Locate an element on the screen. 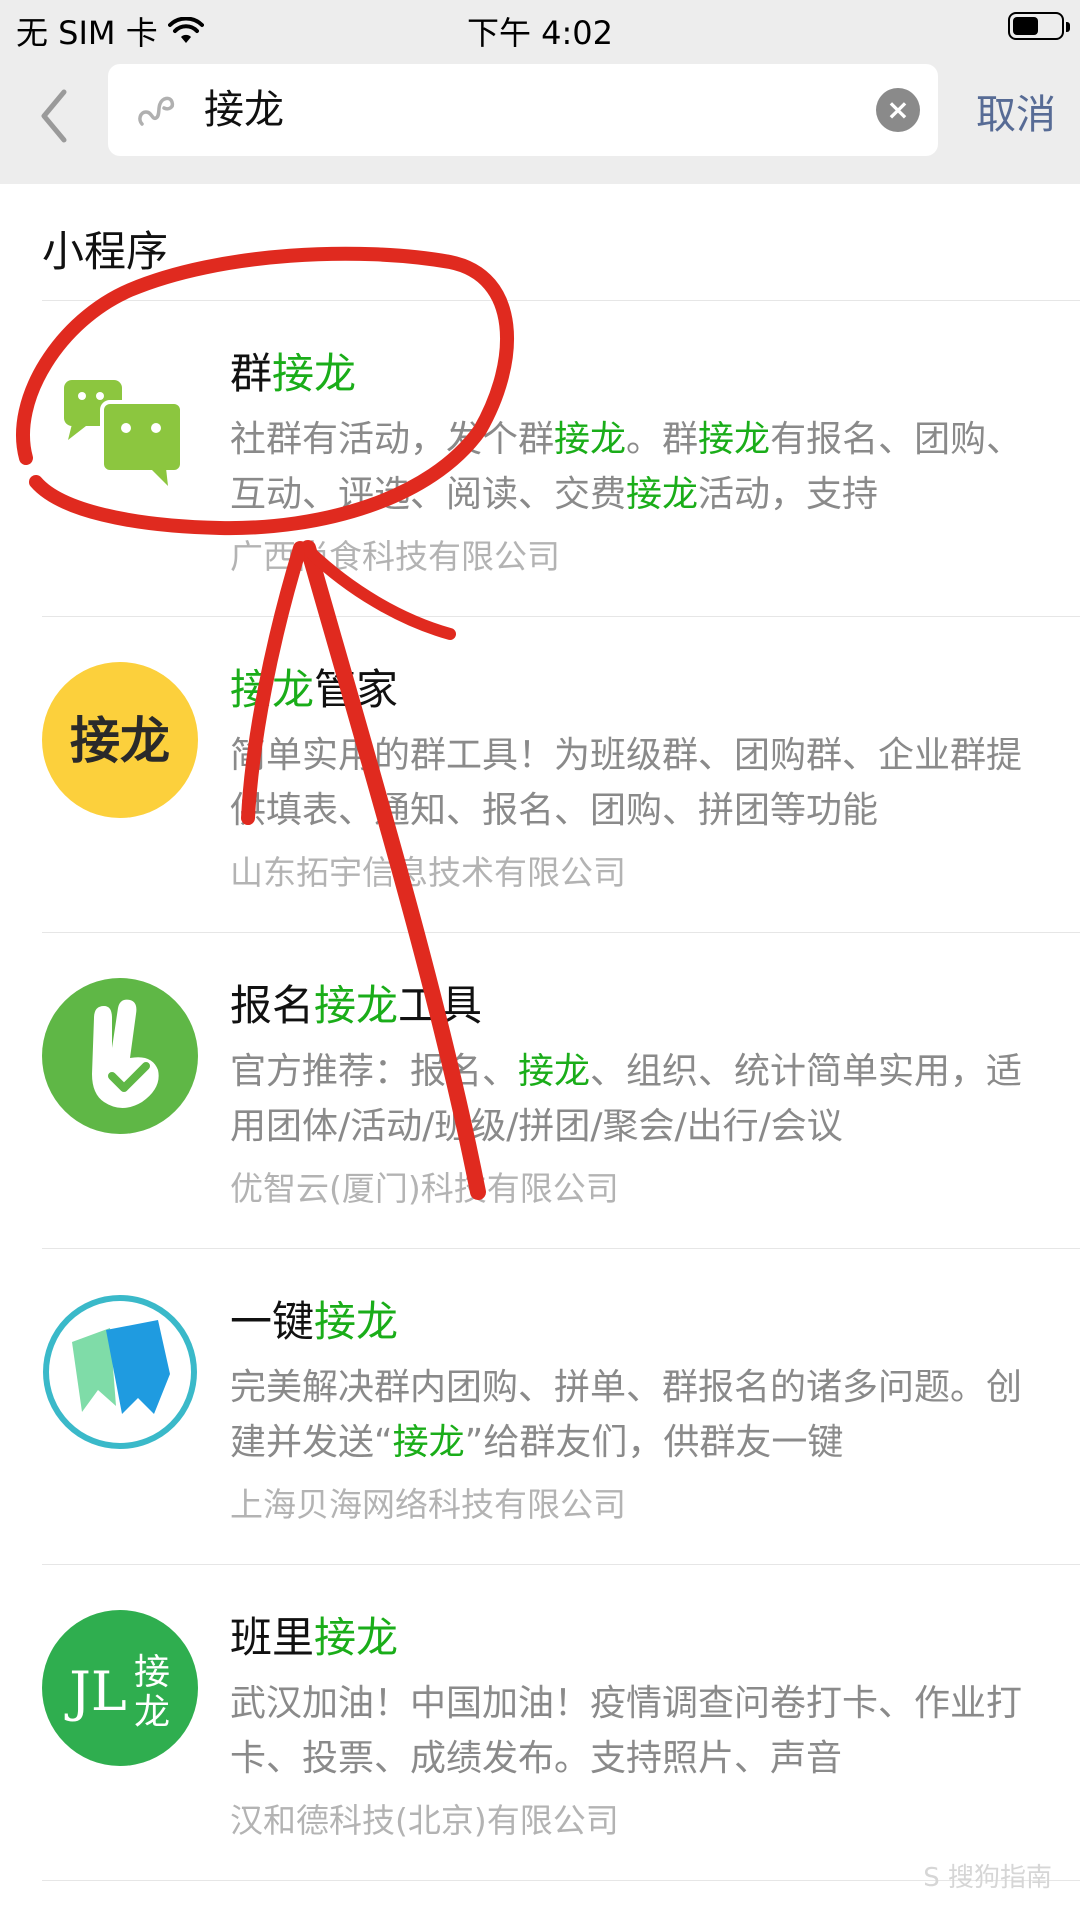 The height and width of the screenshot is (1920, 1080). jl-logo-text-char-1: 接 is located at coordinates (152, 1672).